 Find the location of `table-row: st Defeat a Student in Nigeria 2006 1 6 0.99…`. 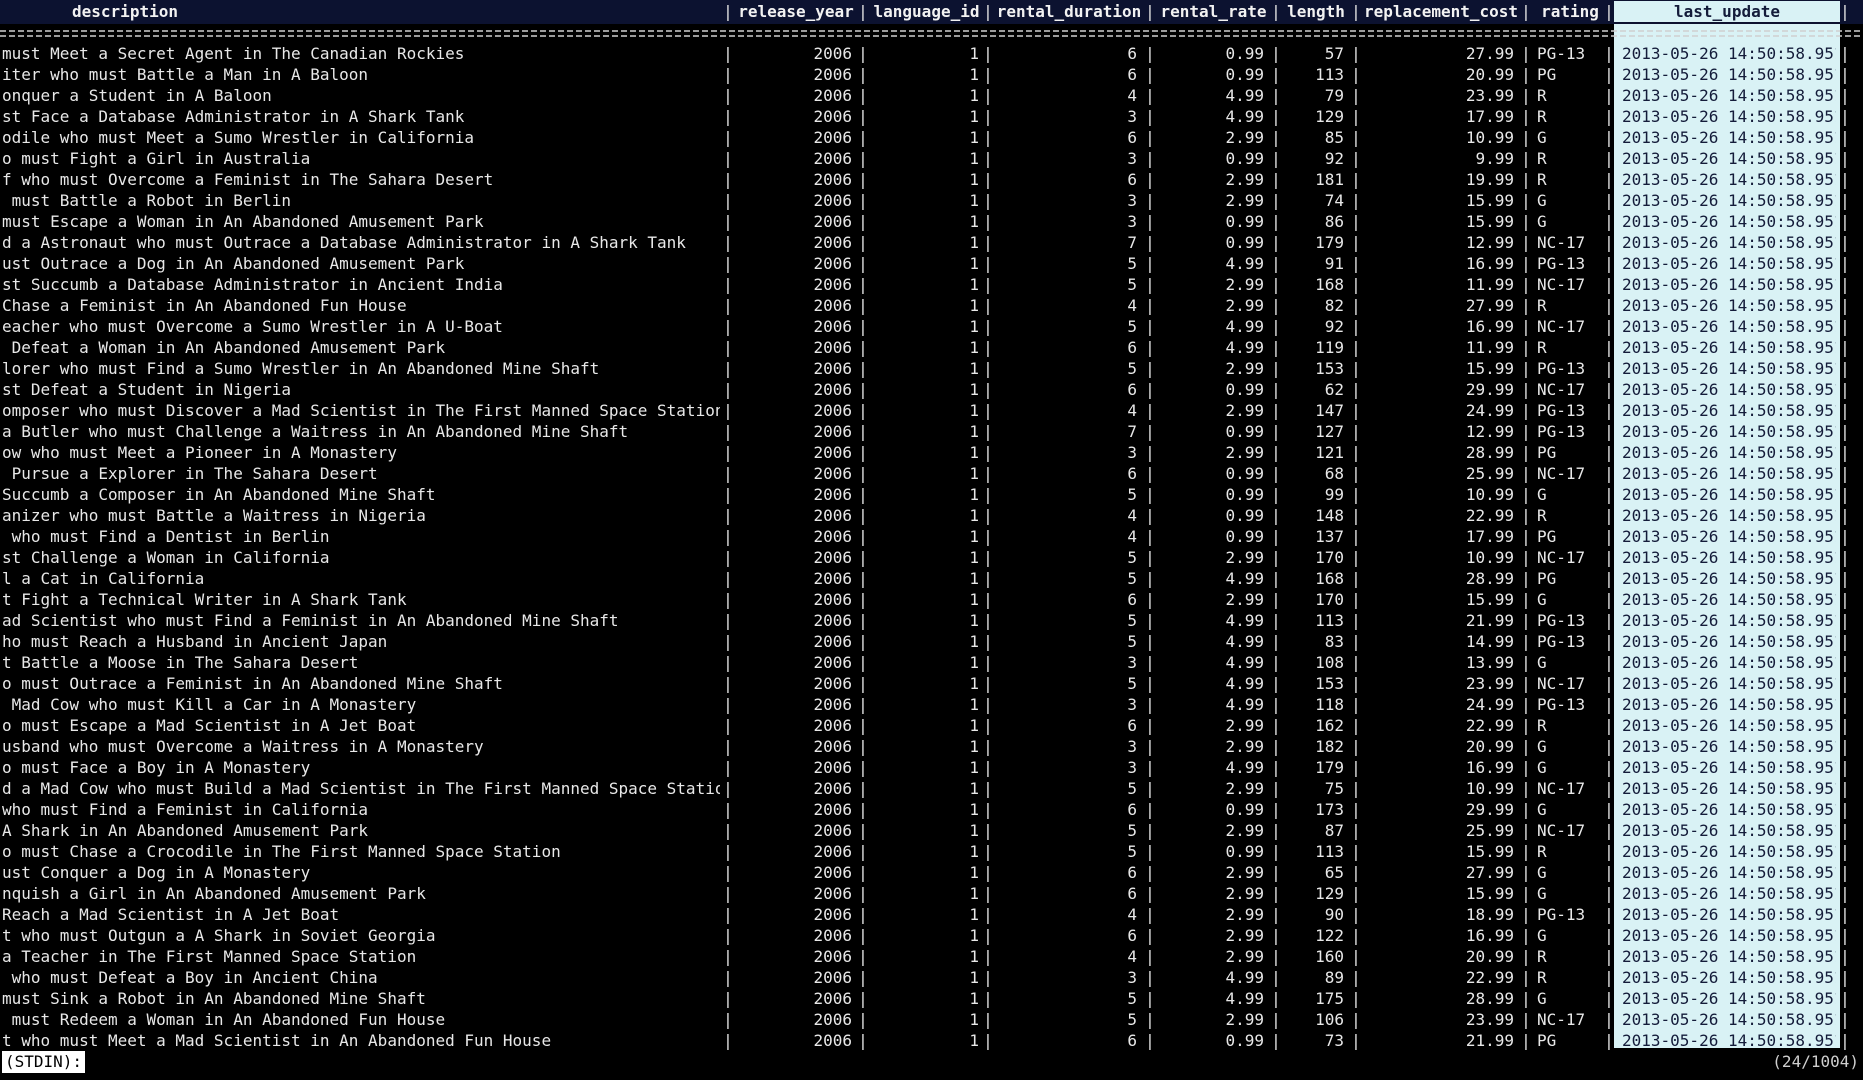

table-row: st Defeat a Student in Nigeria 2006 1 6 0.99… is located at coordinates (931, 389).